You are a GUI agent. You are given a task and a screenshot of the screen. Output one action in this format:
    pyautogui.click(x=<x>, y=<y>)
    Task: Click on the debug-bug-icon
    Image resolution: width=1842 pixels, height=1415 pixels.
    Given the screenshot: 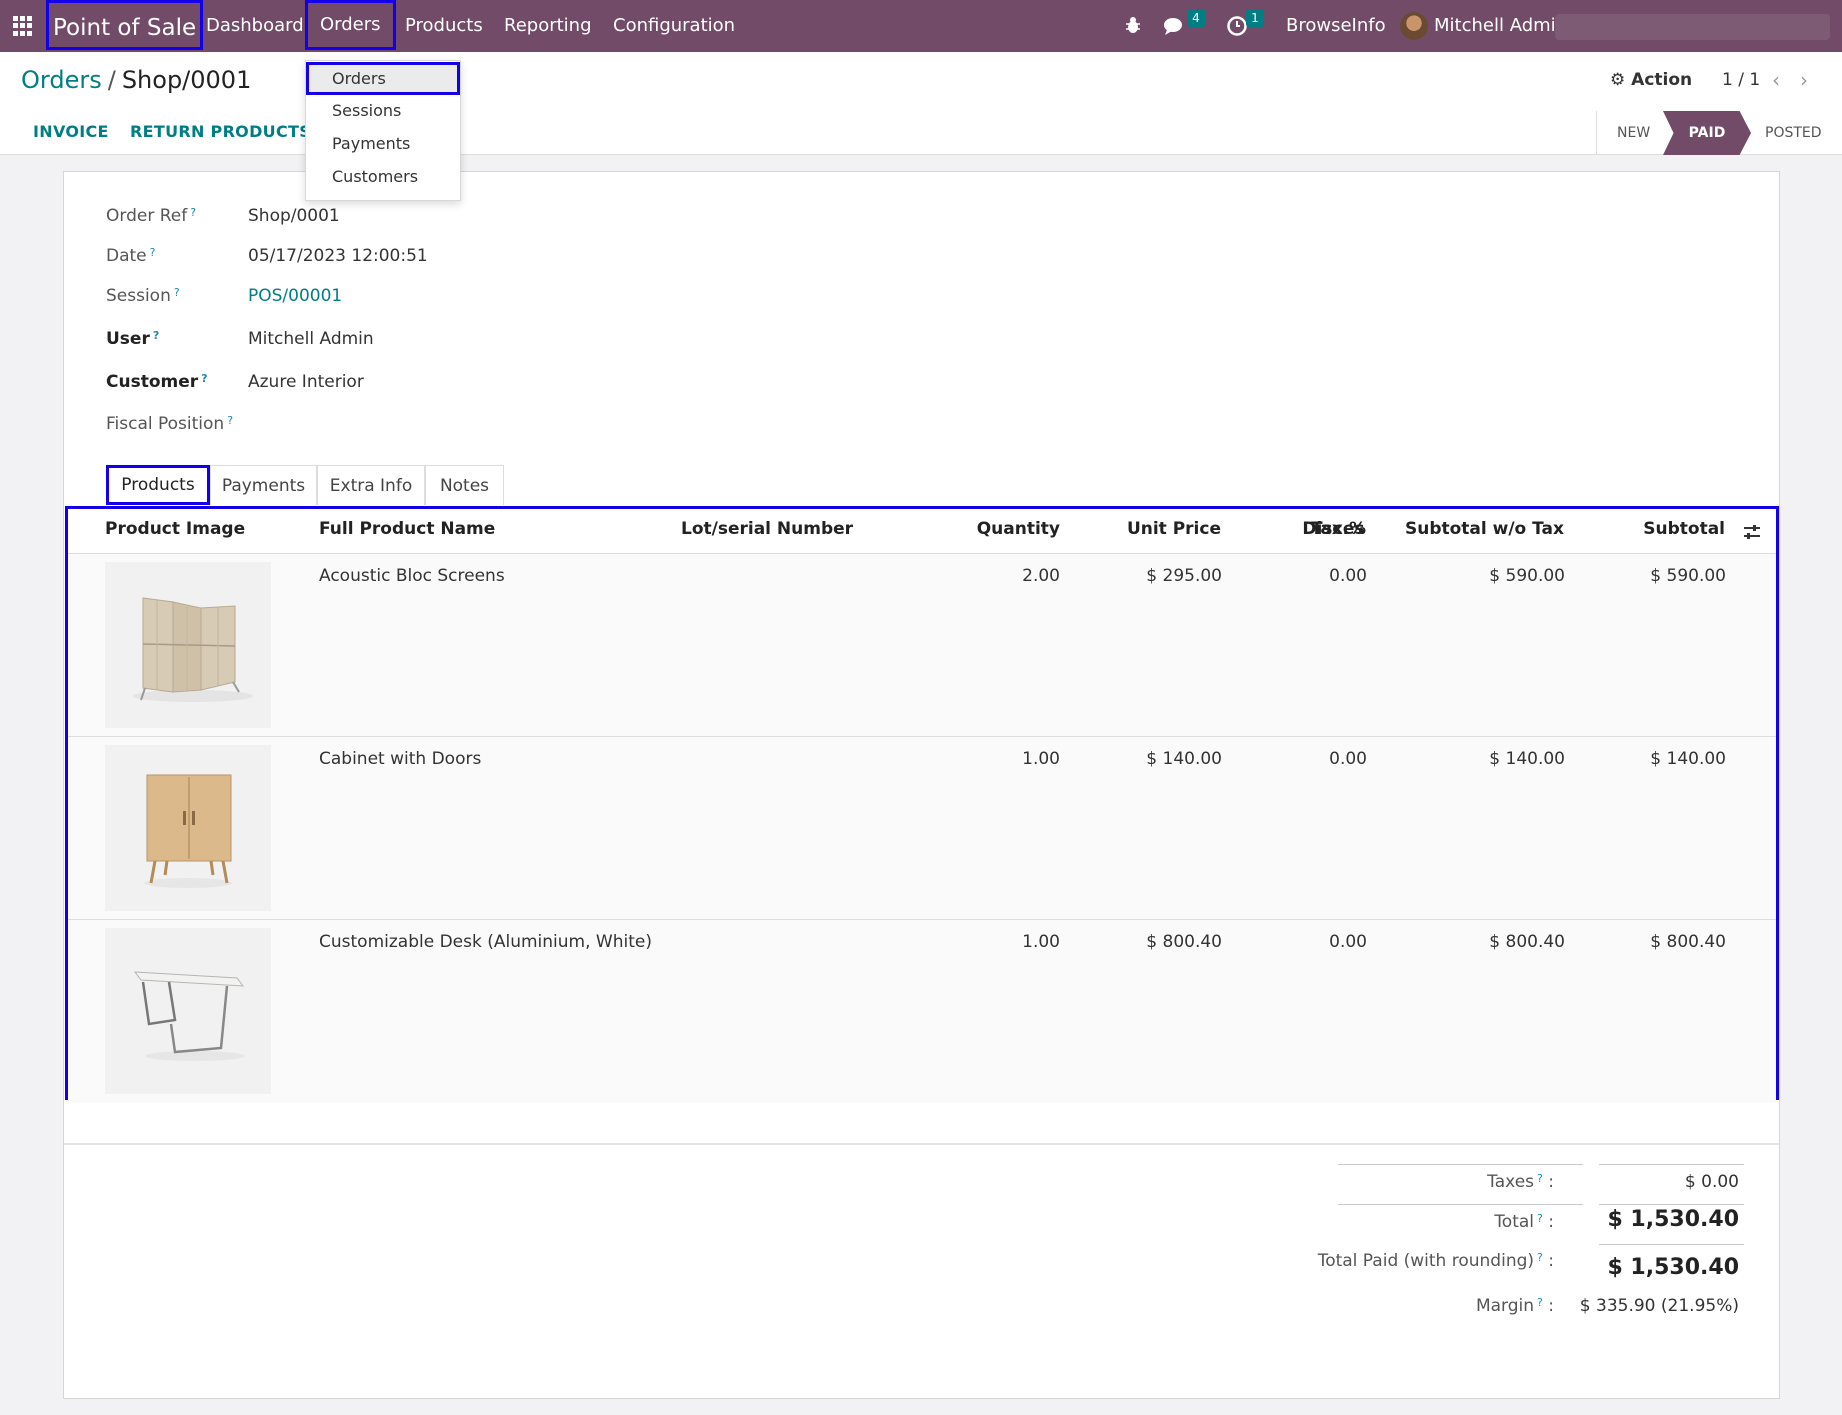 What is the action you would take?
    pyautogui.click(x=1133, y=25)
    